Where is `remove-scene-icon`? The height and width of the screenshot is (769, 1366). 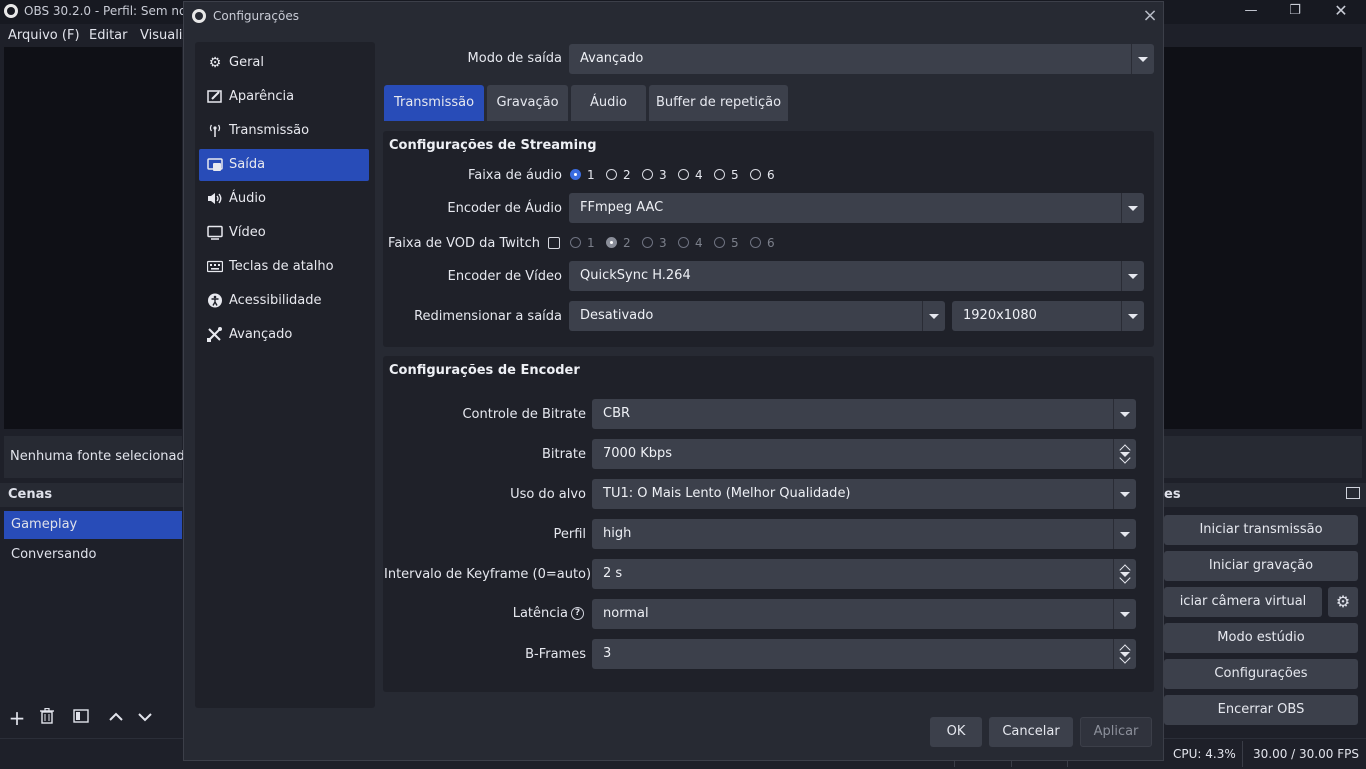
remove-scene-icon is located at coordinates (47, 717).